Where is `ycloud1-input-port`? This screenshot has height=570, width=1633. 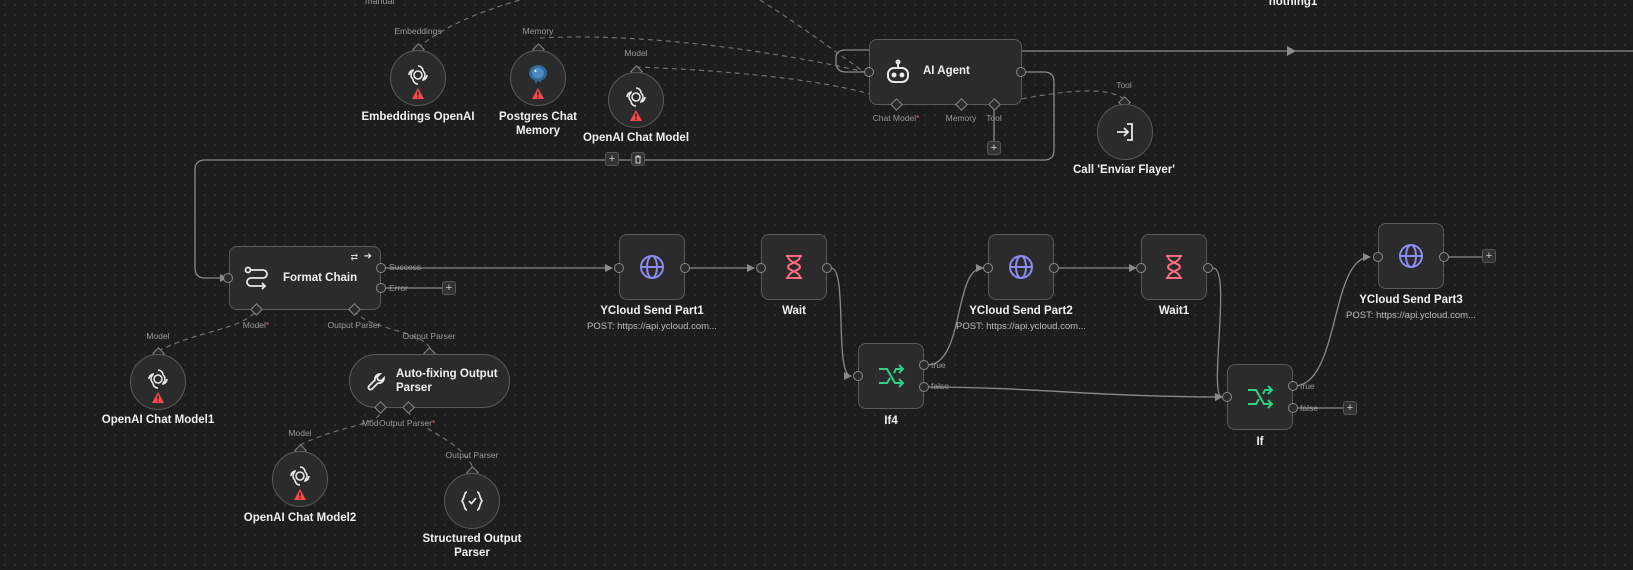
ycloud1-input-port is located at coordinates (619, 268).